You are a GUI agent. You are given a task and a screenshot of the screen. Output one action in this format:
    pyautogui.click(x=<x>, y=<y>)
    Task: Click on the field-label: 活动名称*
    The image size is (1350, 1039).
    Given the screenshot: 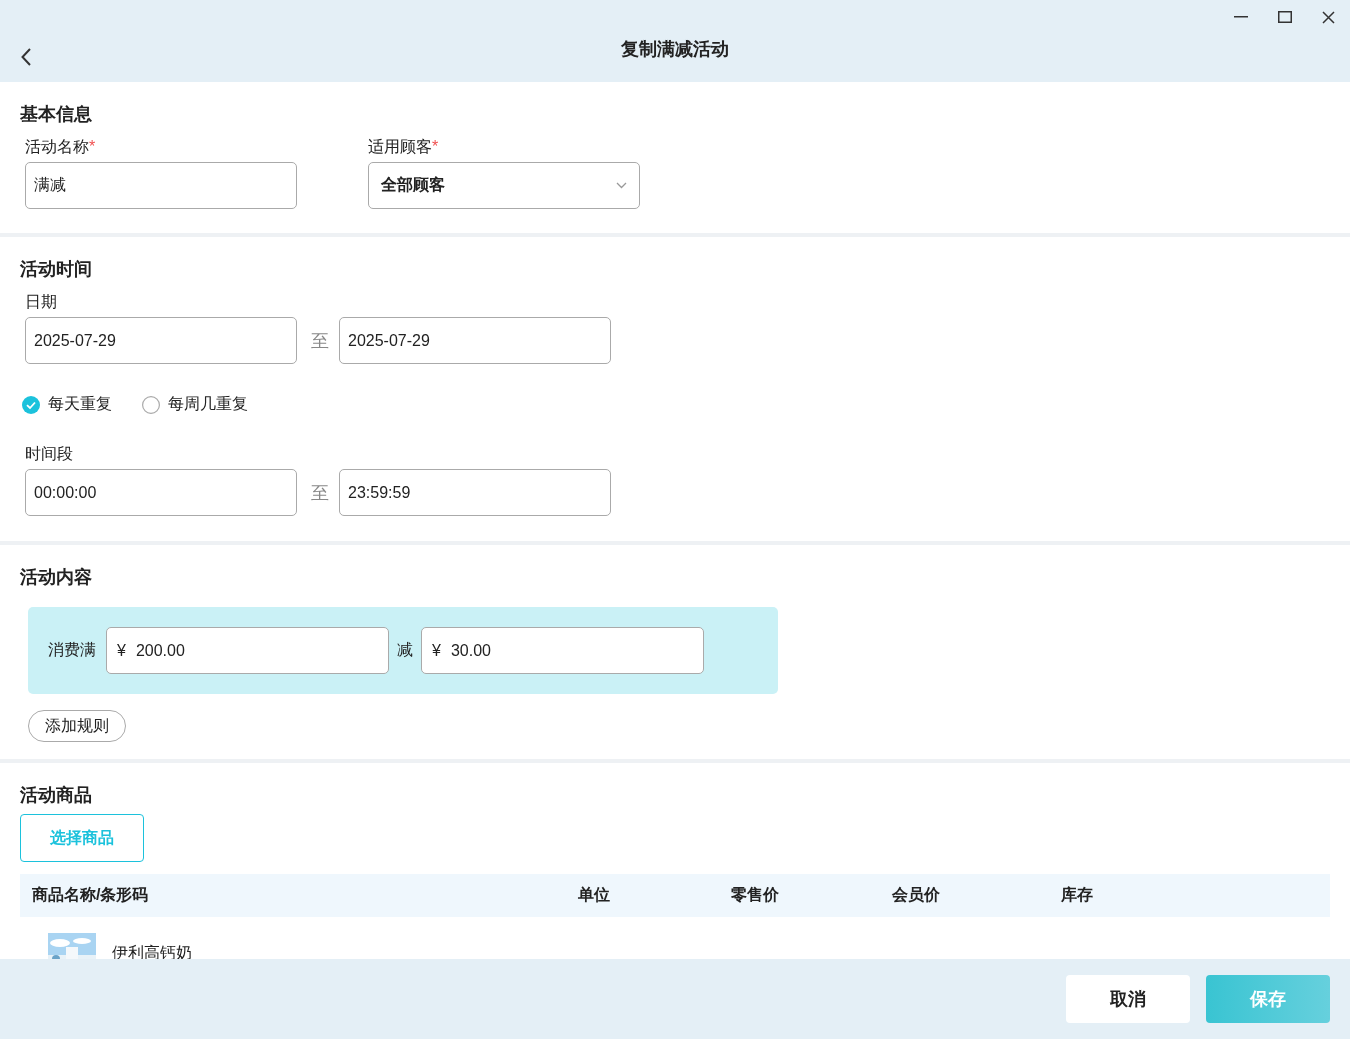 What is the action you would take?
    pyautogui.click(x=60, y=147)
    